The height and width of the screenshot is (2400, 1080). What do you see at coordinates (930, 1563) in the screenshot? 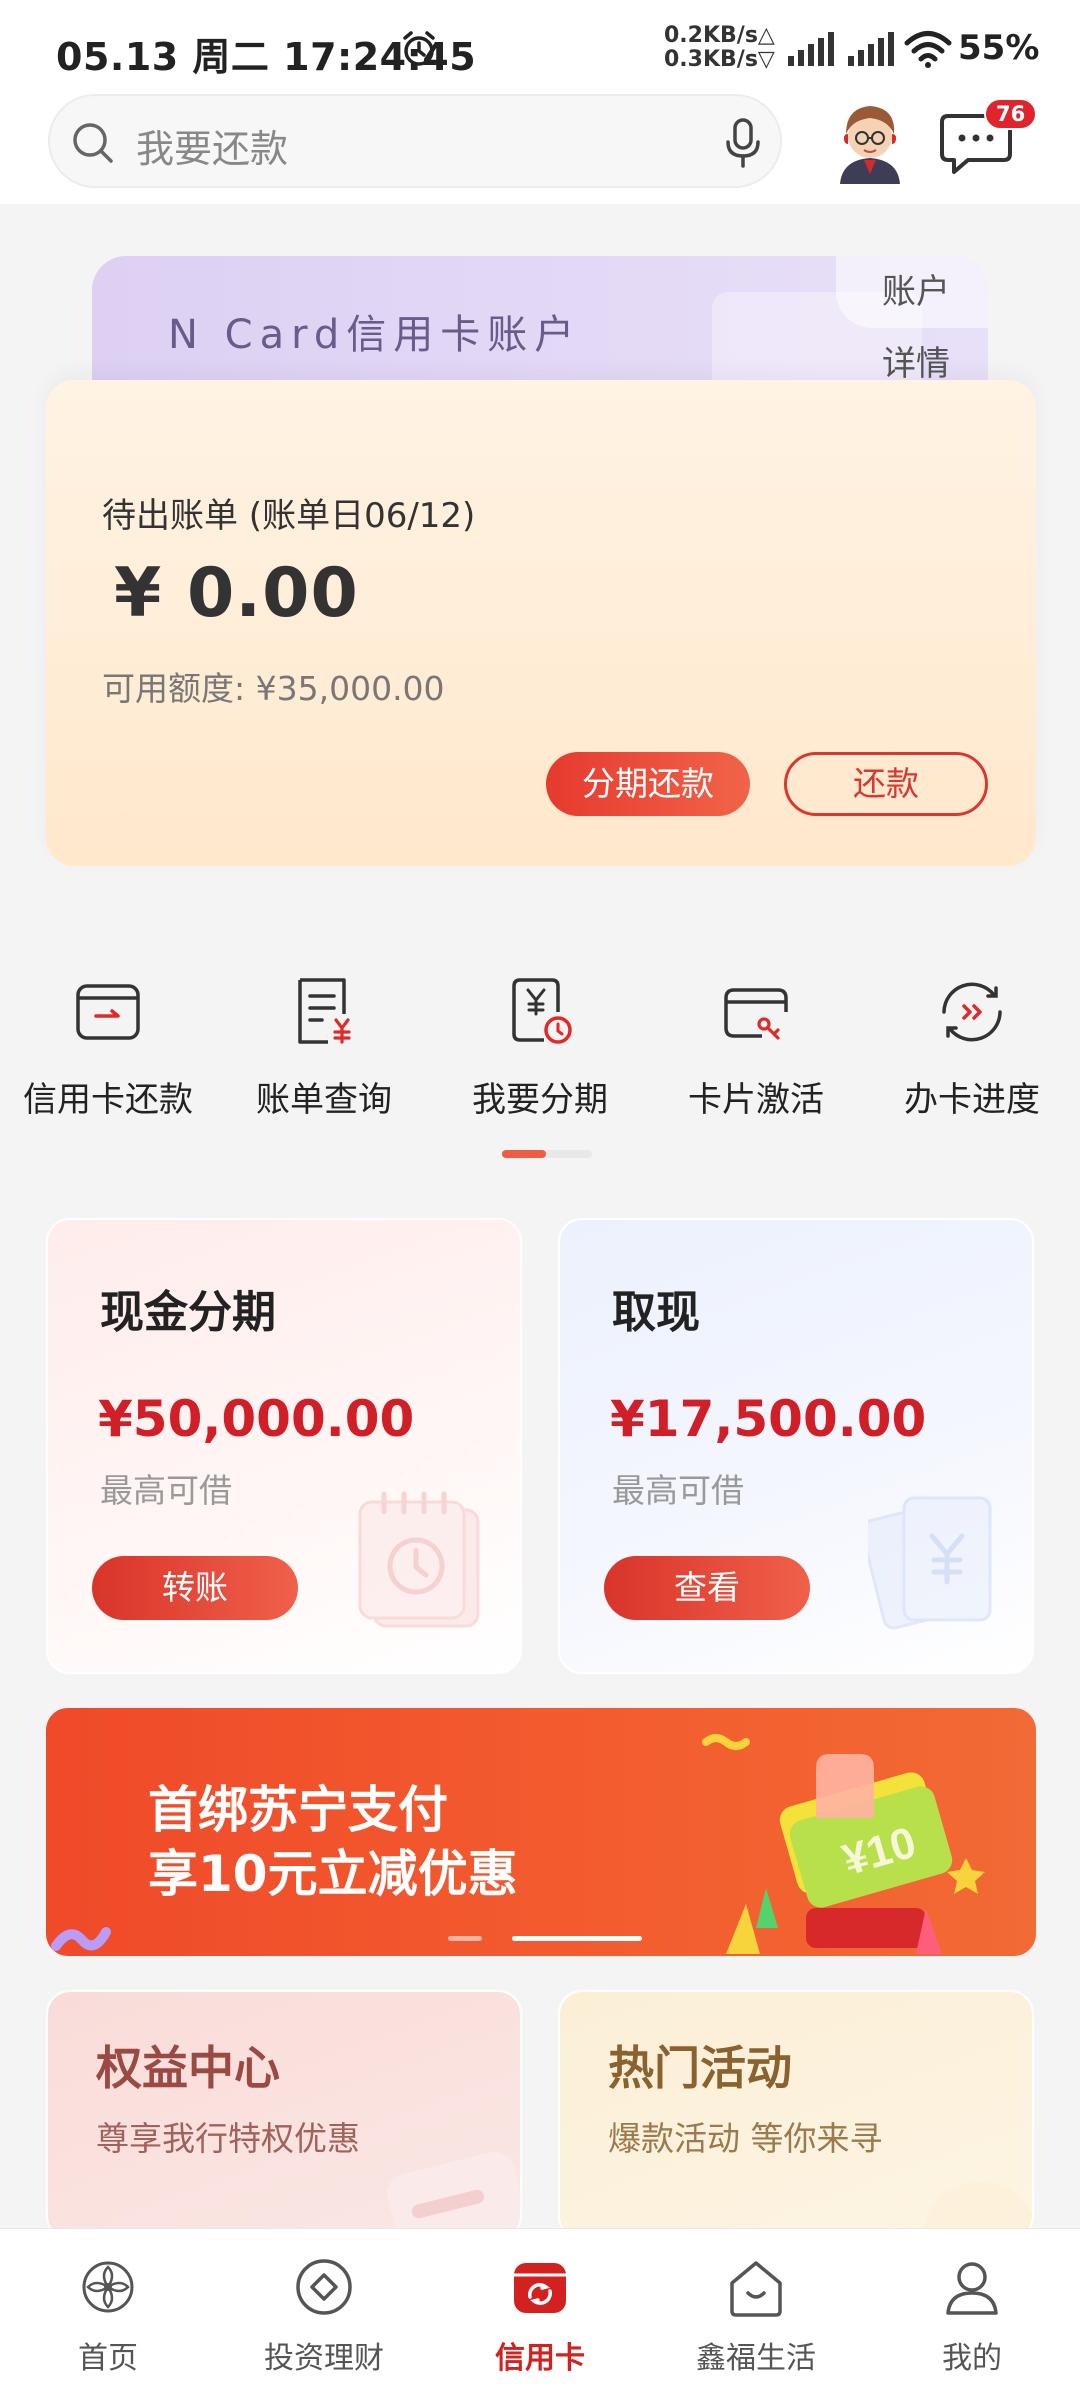
I see `money-card-icon` at bounding box center [930, 1563].